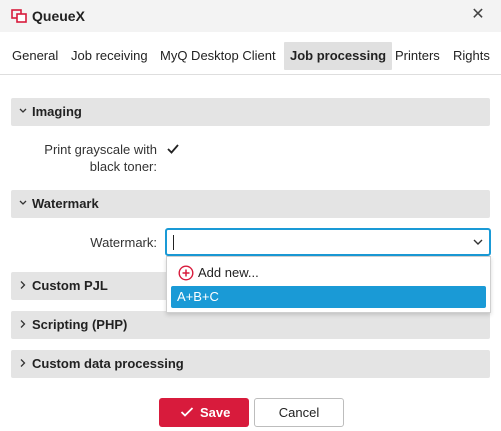 The width and height of the screenshot is (501, 431). I want to click on grayscale-checkbox, so click(173, 149).